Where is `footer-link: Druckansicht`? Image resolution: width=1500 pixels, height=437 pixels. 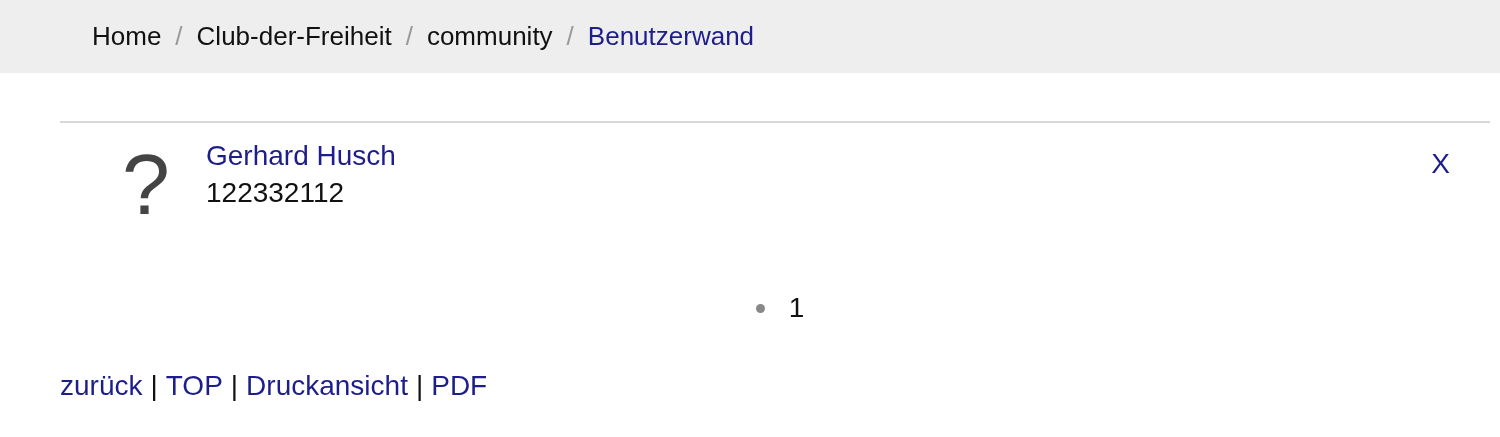
footer-link: Druckansicht is located at coordinates (327, 386).